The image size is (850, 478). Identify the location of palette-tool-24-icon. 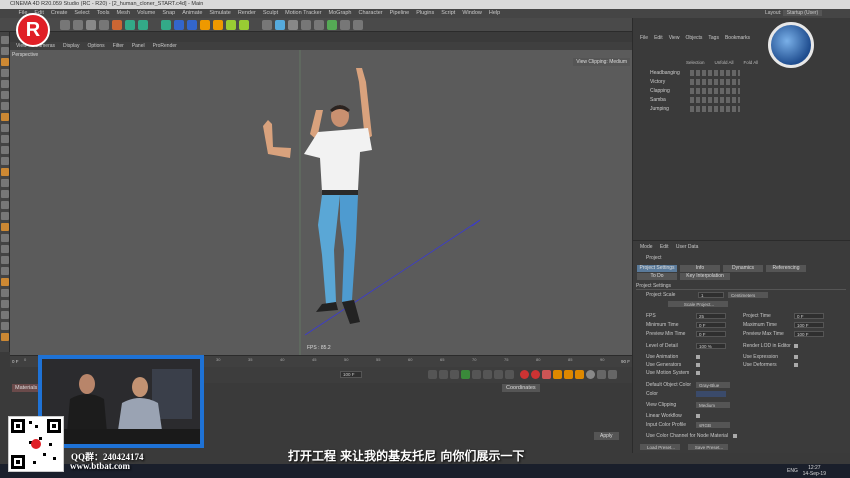
(5, 293).